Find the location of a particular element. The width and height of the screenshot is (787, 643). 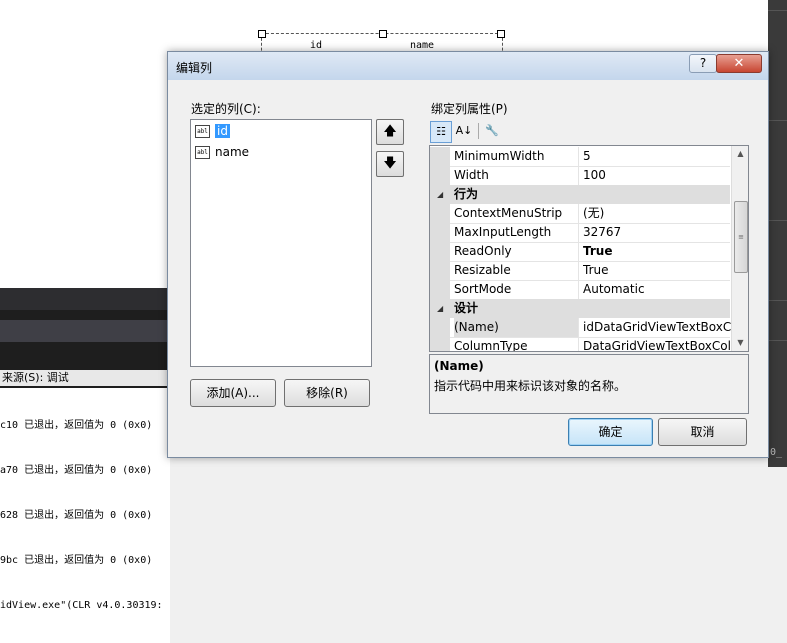

output-line: a70 已退出，返回值为 0 (0x0) is located at coordinates (76, 470).